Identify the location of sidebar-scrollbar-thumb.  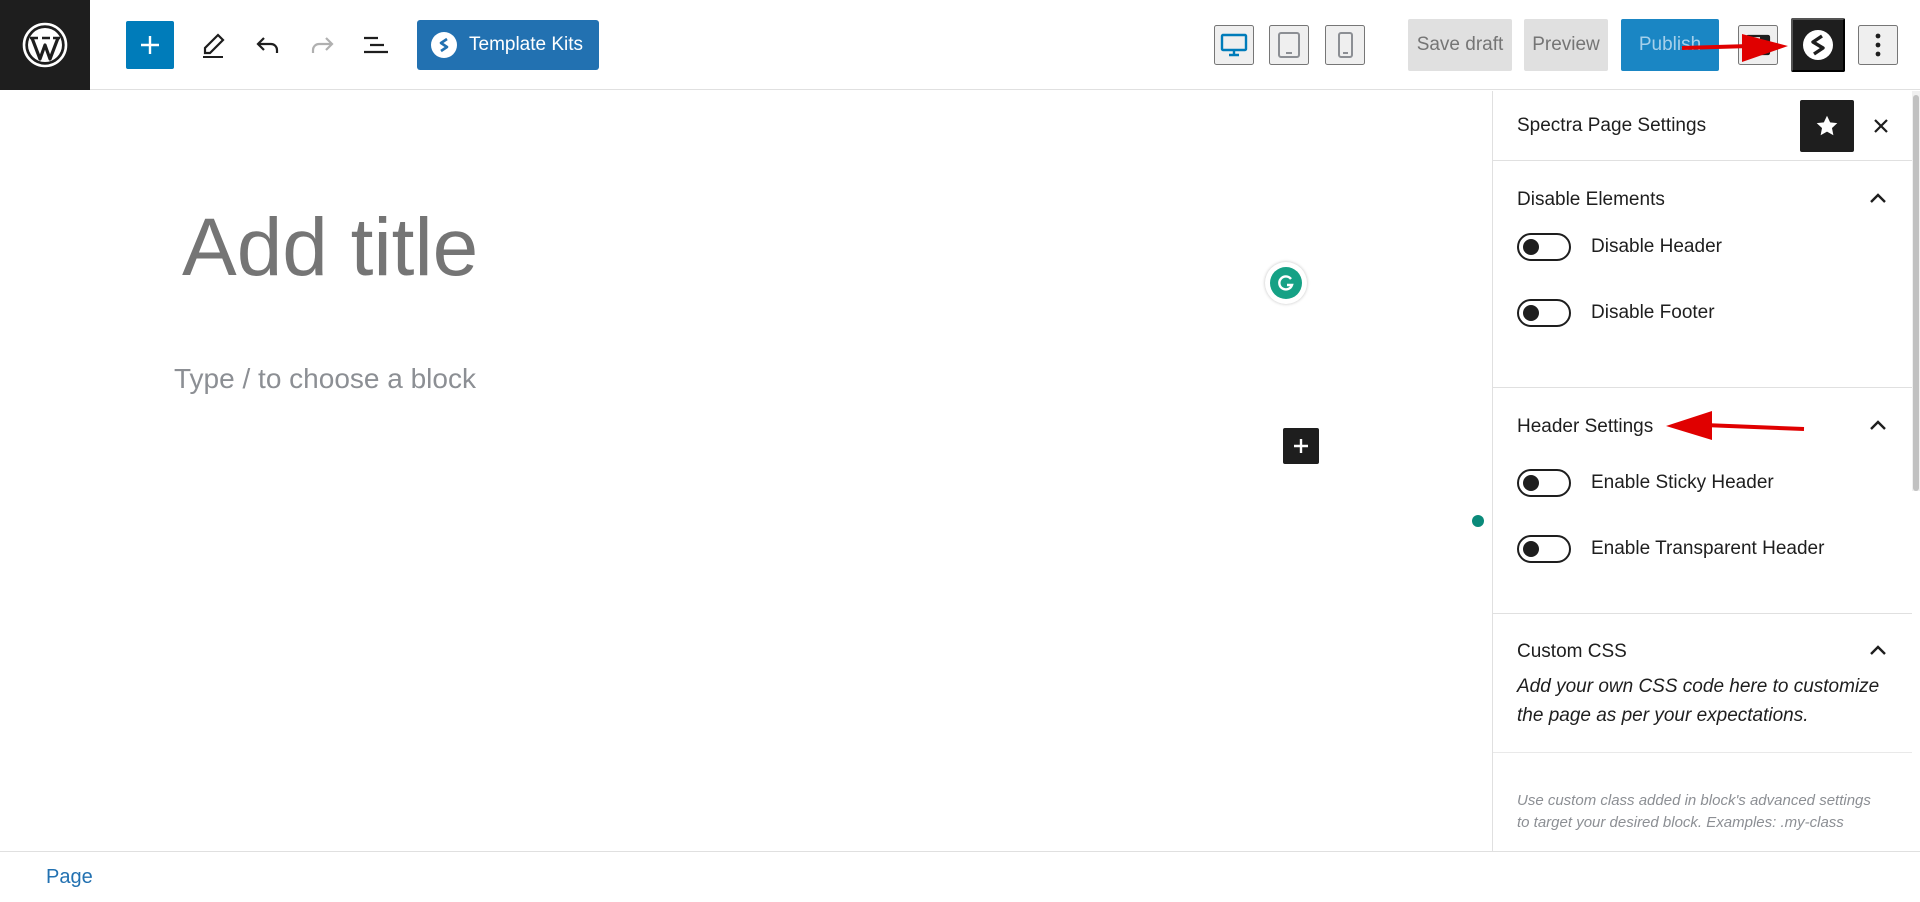
(1916, 293).